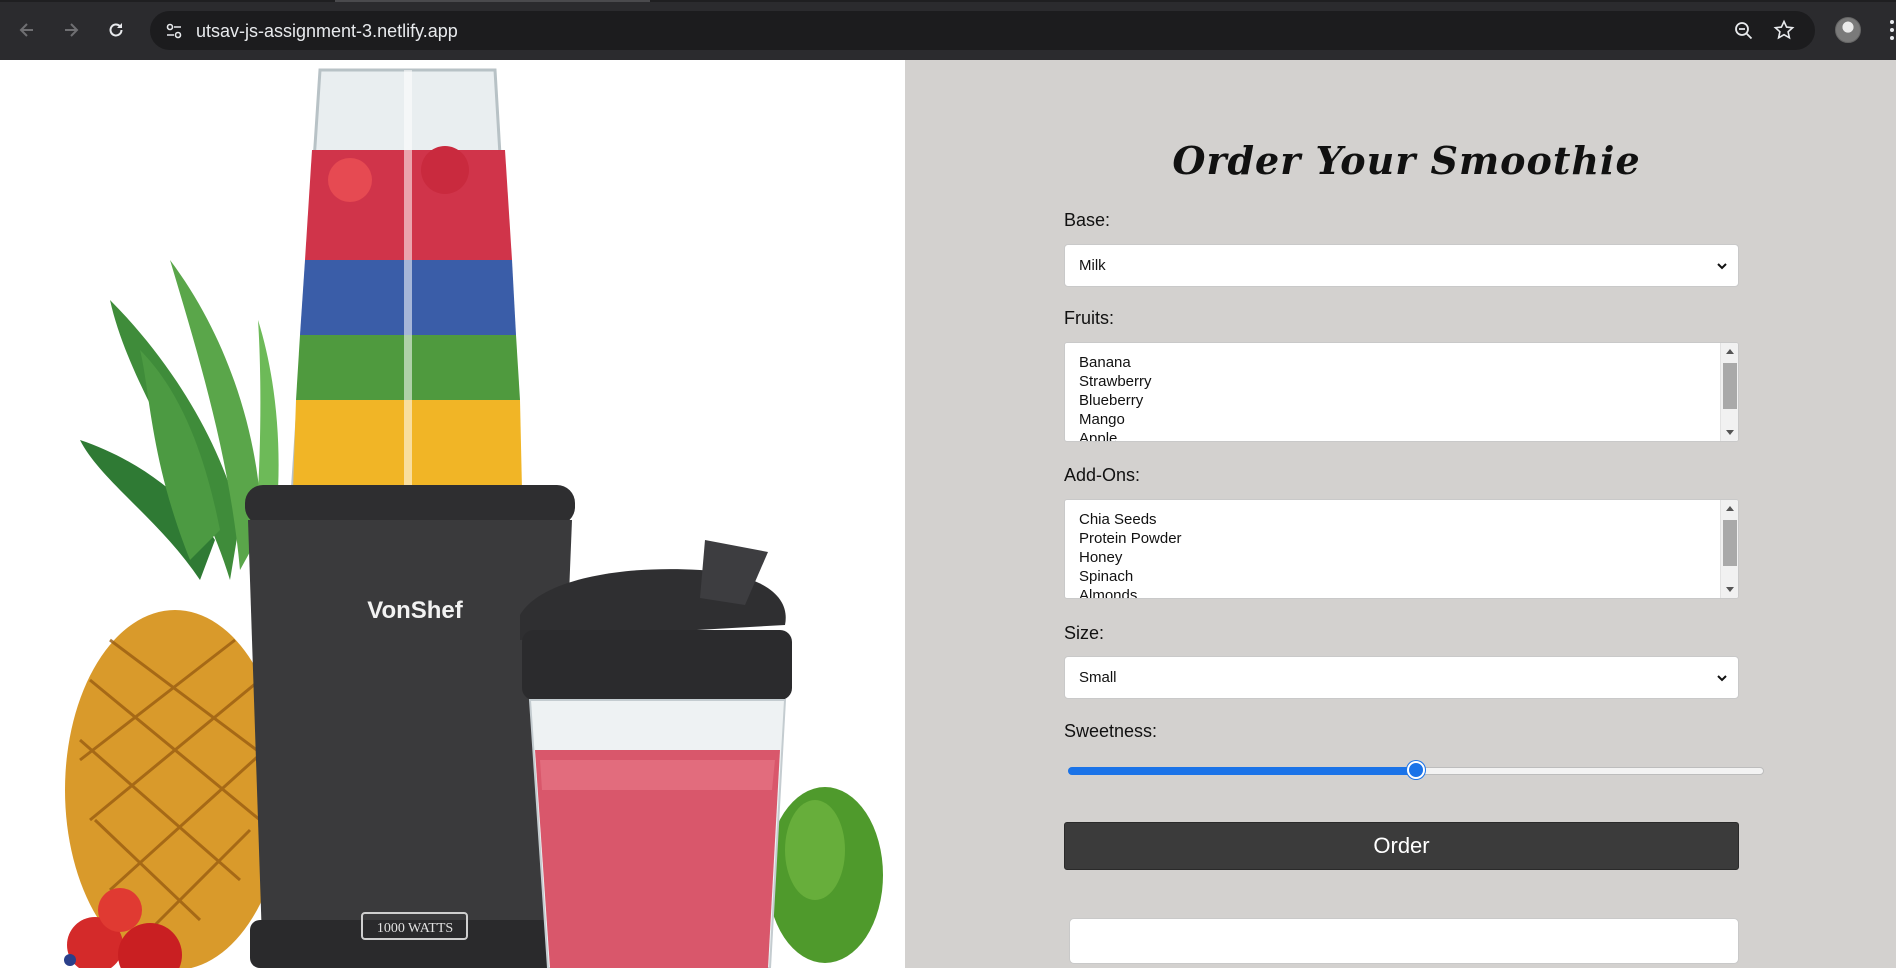 This screenshot has height=968, width=1896. I want to click on fruits-options: Banana Strawberry Blueberry Mango Apple, so click(1115, 397).